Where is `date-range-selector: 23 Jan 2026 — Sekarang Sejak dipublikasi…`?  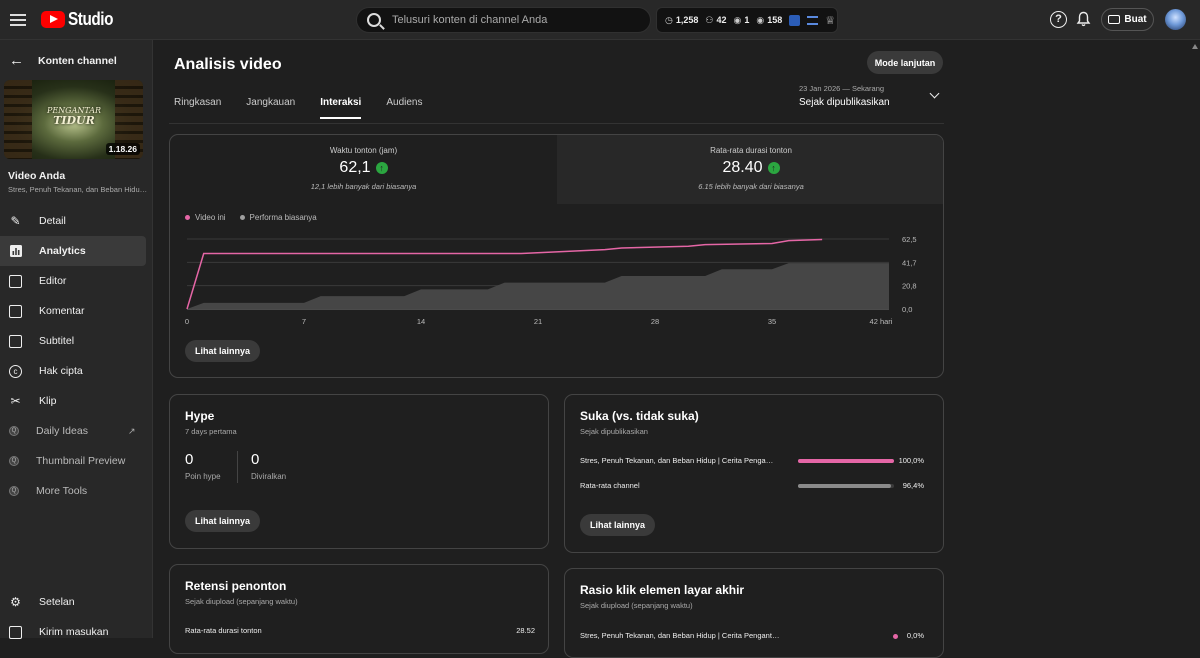 date-range-selector: 23 Jan 2026 — Sekarang Sejak dipublikasi… is located at coordinates (869, 96).